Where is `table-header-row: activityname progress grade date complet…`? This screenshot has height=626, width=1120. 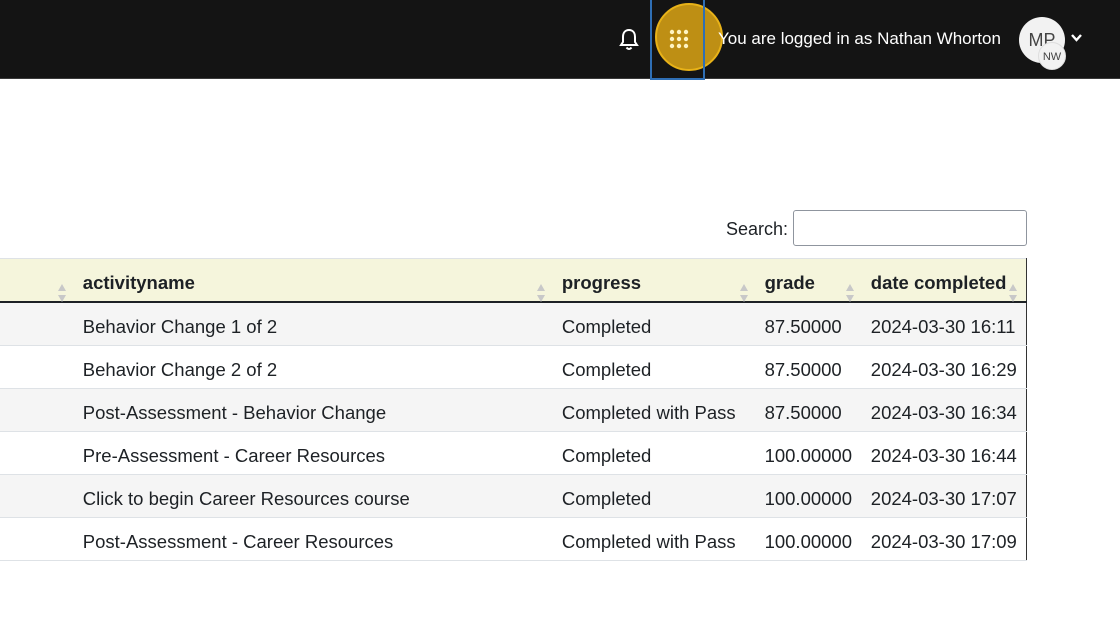
table-header-row: activityname progress grade date complet… is located at coordinates (513, 280).